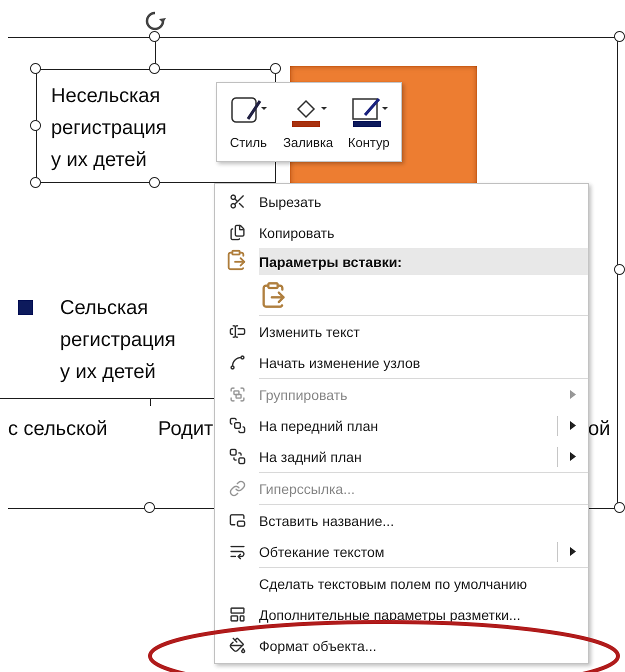 This screenshot has height=672, width=625. What do you see at coordinates (401, 201) in the screenshot?
I see `menu-item: Вырезать` at bounding box center [401, 201].